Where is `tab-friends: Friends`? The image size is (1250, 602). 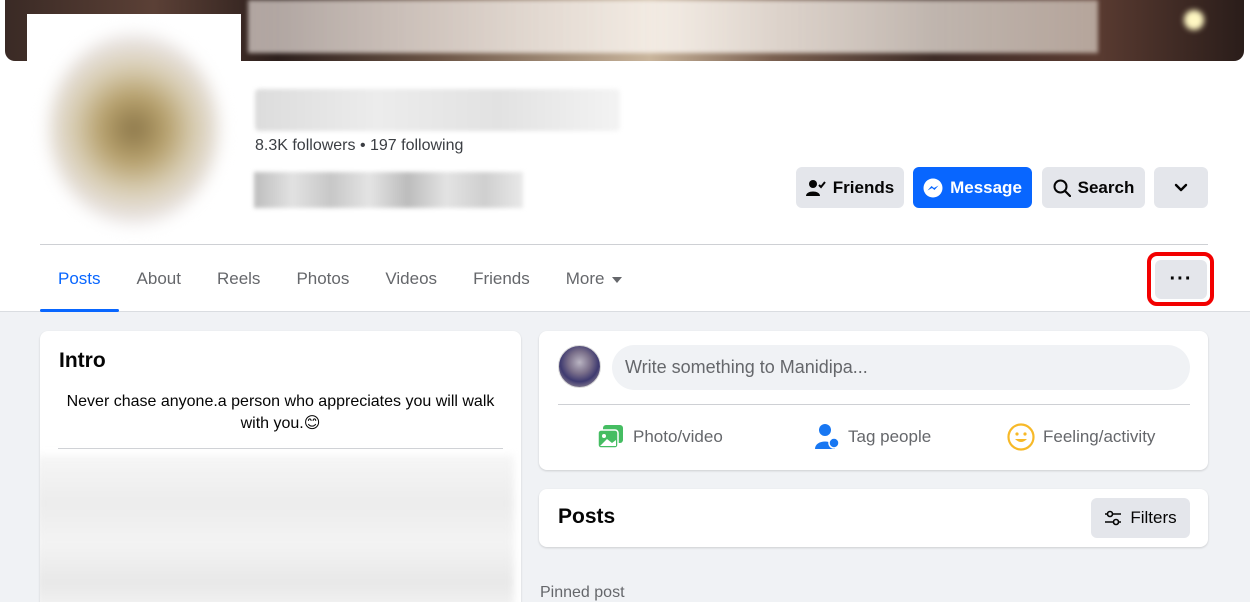
tab-friends: Friends is located at coordinates (501, 278).